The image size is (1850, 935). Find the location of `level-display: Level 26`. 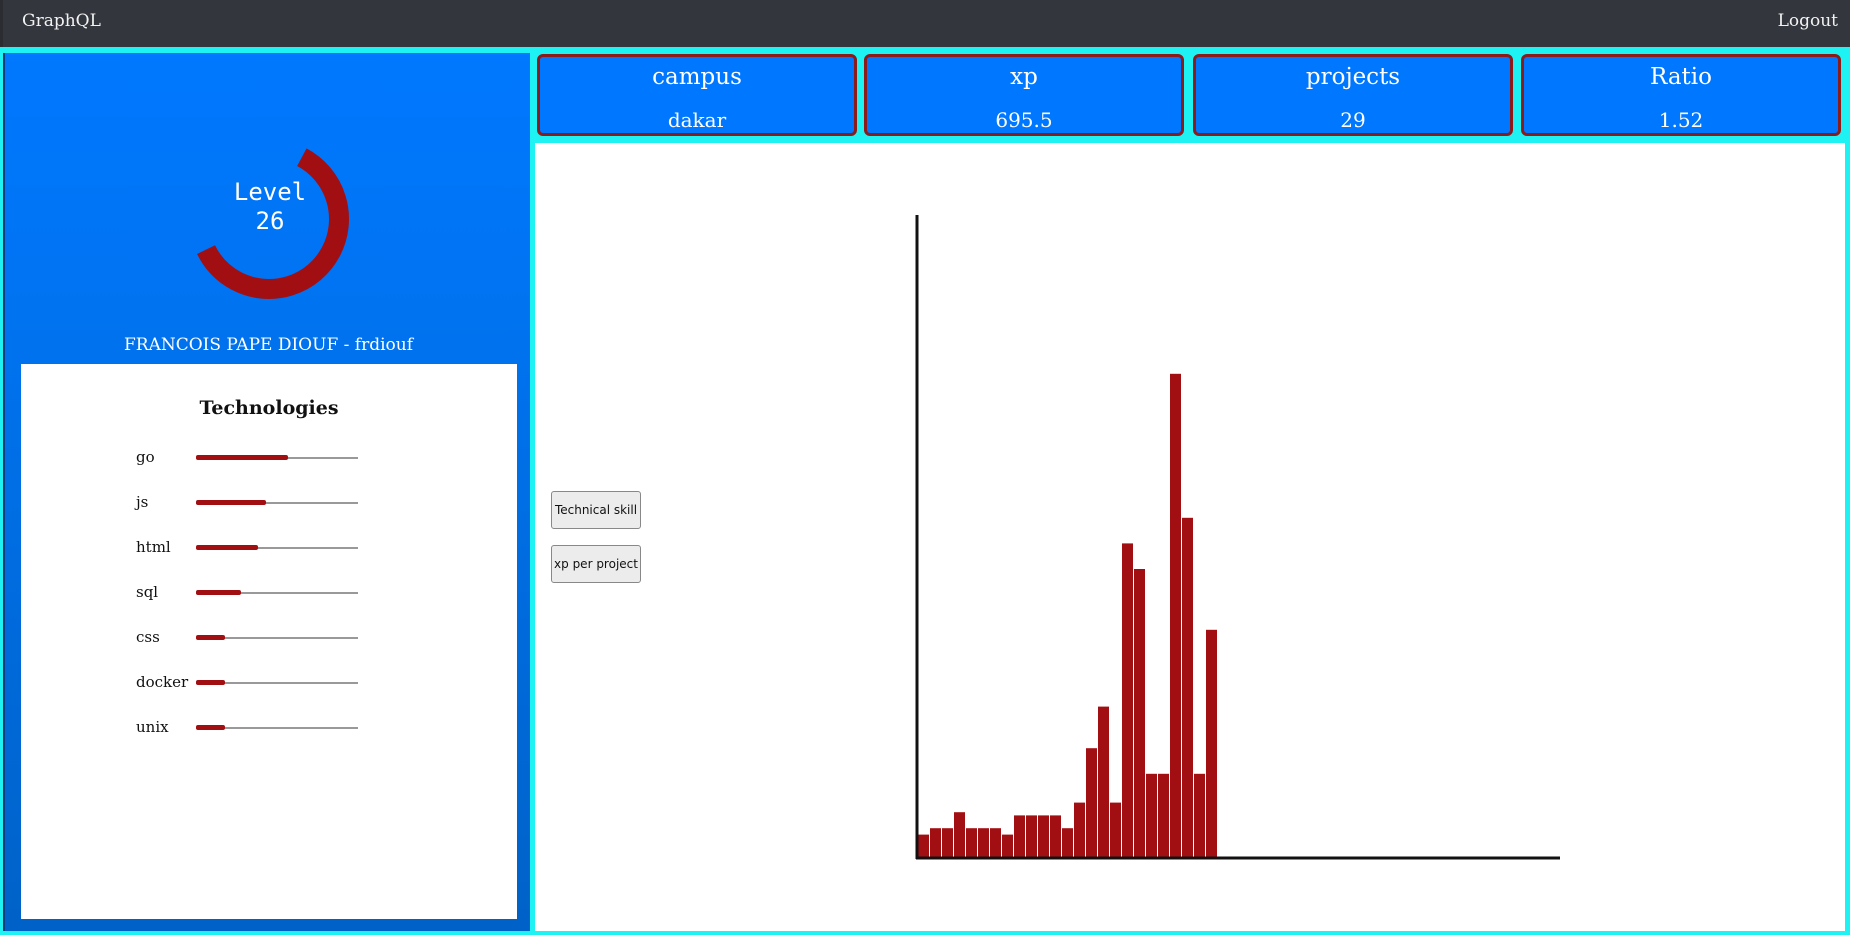

level-display: Level 26 is located at coordinates (270, 207).